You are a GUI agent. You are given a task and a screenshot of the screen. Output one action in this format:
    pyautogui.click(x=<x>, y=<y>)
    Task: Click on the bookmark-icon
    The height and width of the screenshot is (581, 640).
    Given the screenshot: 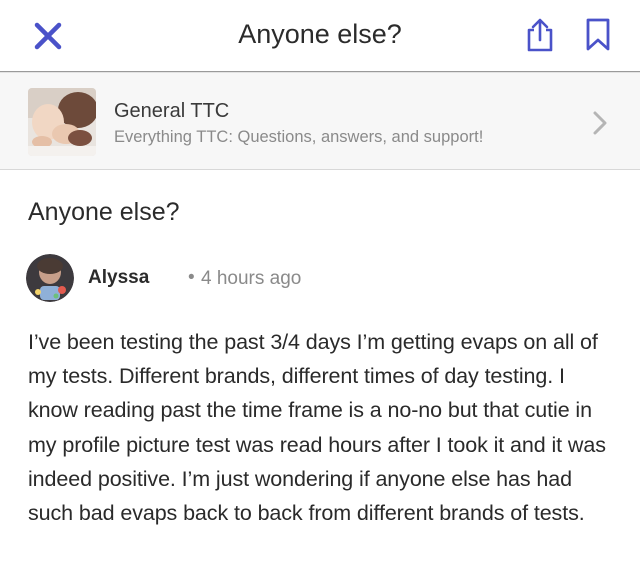 What is the action you would take?
    pyautogui.click(x=598, y=34)
    